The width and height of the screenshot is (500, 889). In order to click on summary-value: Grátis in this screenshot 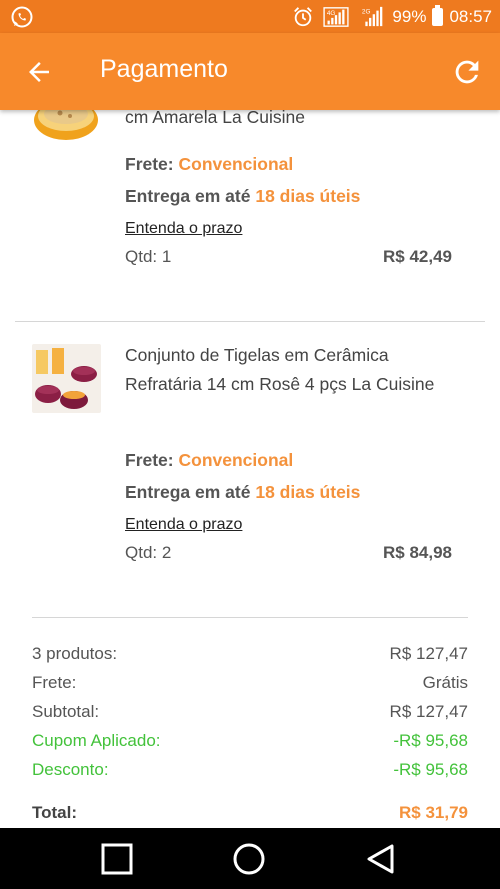, I will do `click(445, 682)`.